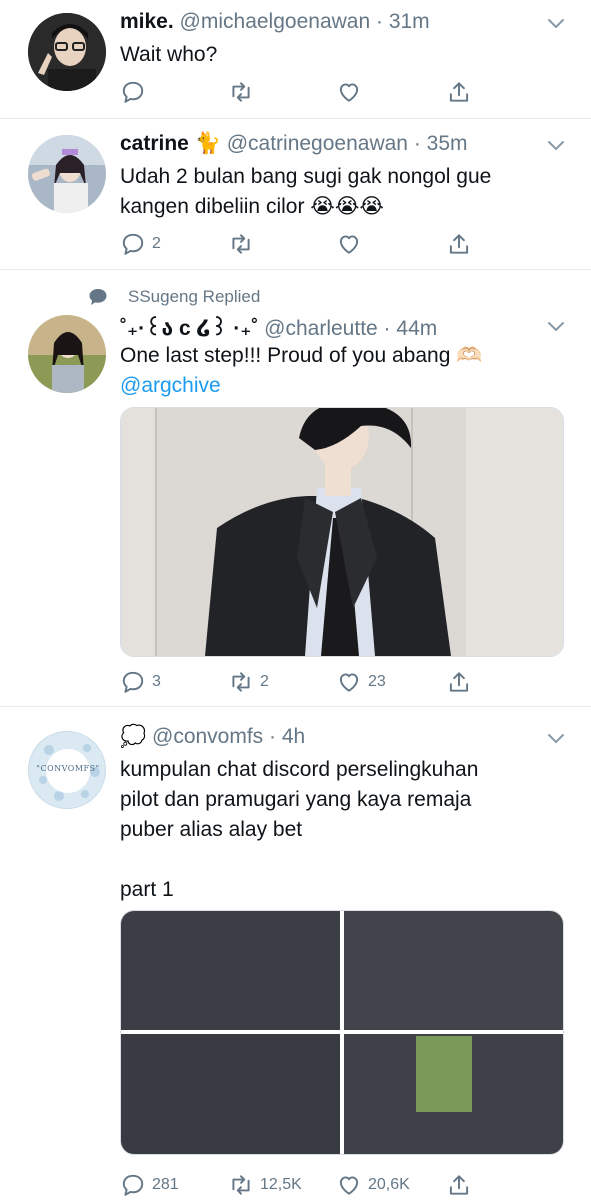  I want to click on tweet-text-line: Udah 2 bulan bang sugi gak nongol gue, so click(306, 176).